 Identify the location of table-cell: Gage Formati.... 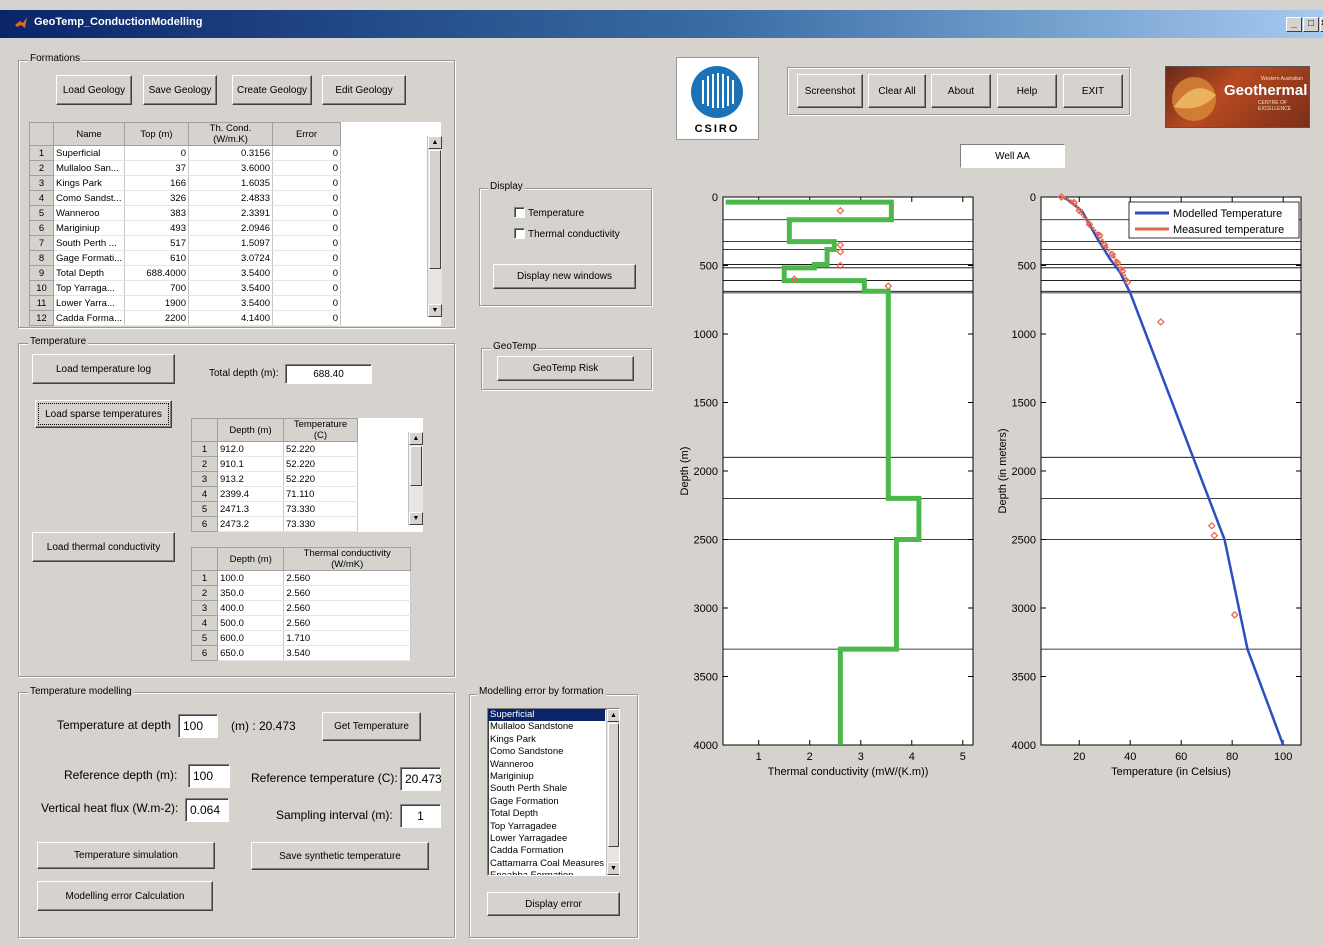
(89, 258).